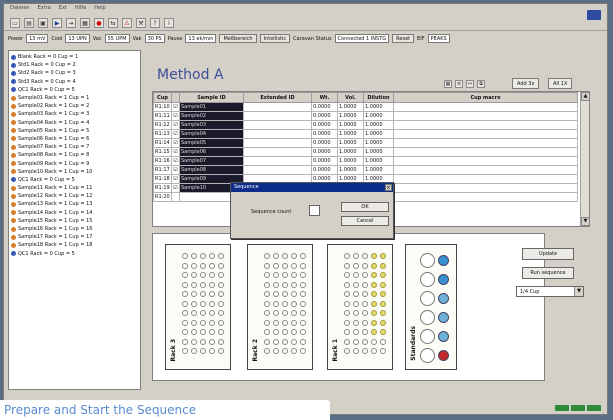 The height and width of the screenshot is (420, 613). I want to click on ok-button: OK, so click(365, 207).